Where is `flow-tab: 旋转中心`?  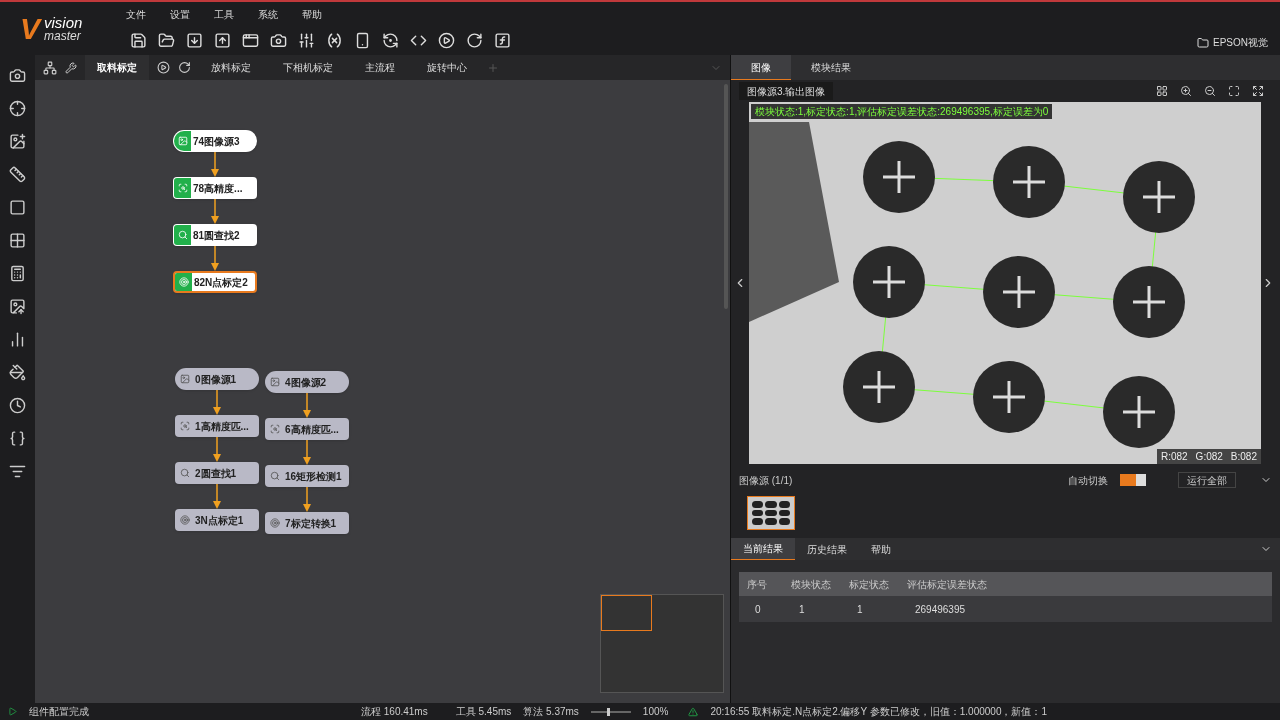
flow-tab: 旋转中心 is located at coordinates (447, 67).